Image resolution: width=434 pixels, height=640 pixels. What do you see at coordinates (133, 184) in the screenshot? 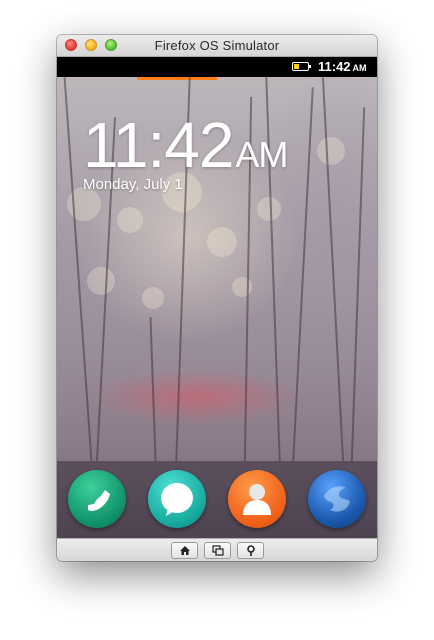
I see `lockscreen-date: Monday, July 1` at bounding box center [133, 184].